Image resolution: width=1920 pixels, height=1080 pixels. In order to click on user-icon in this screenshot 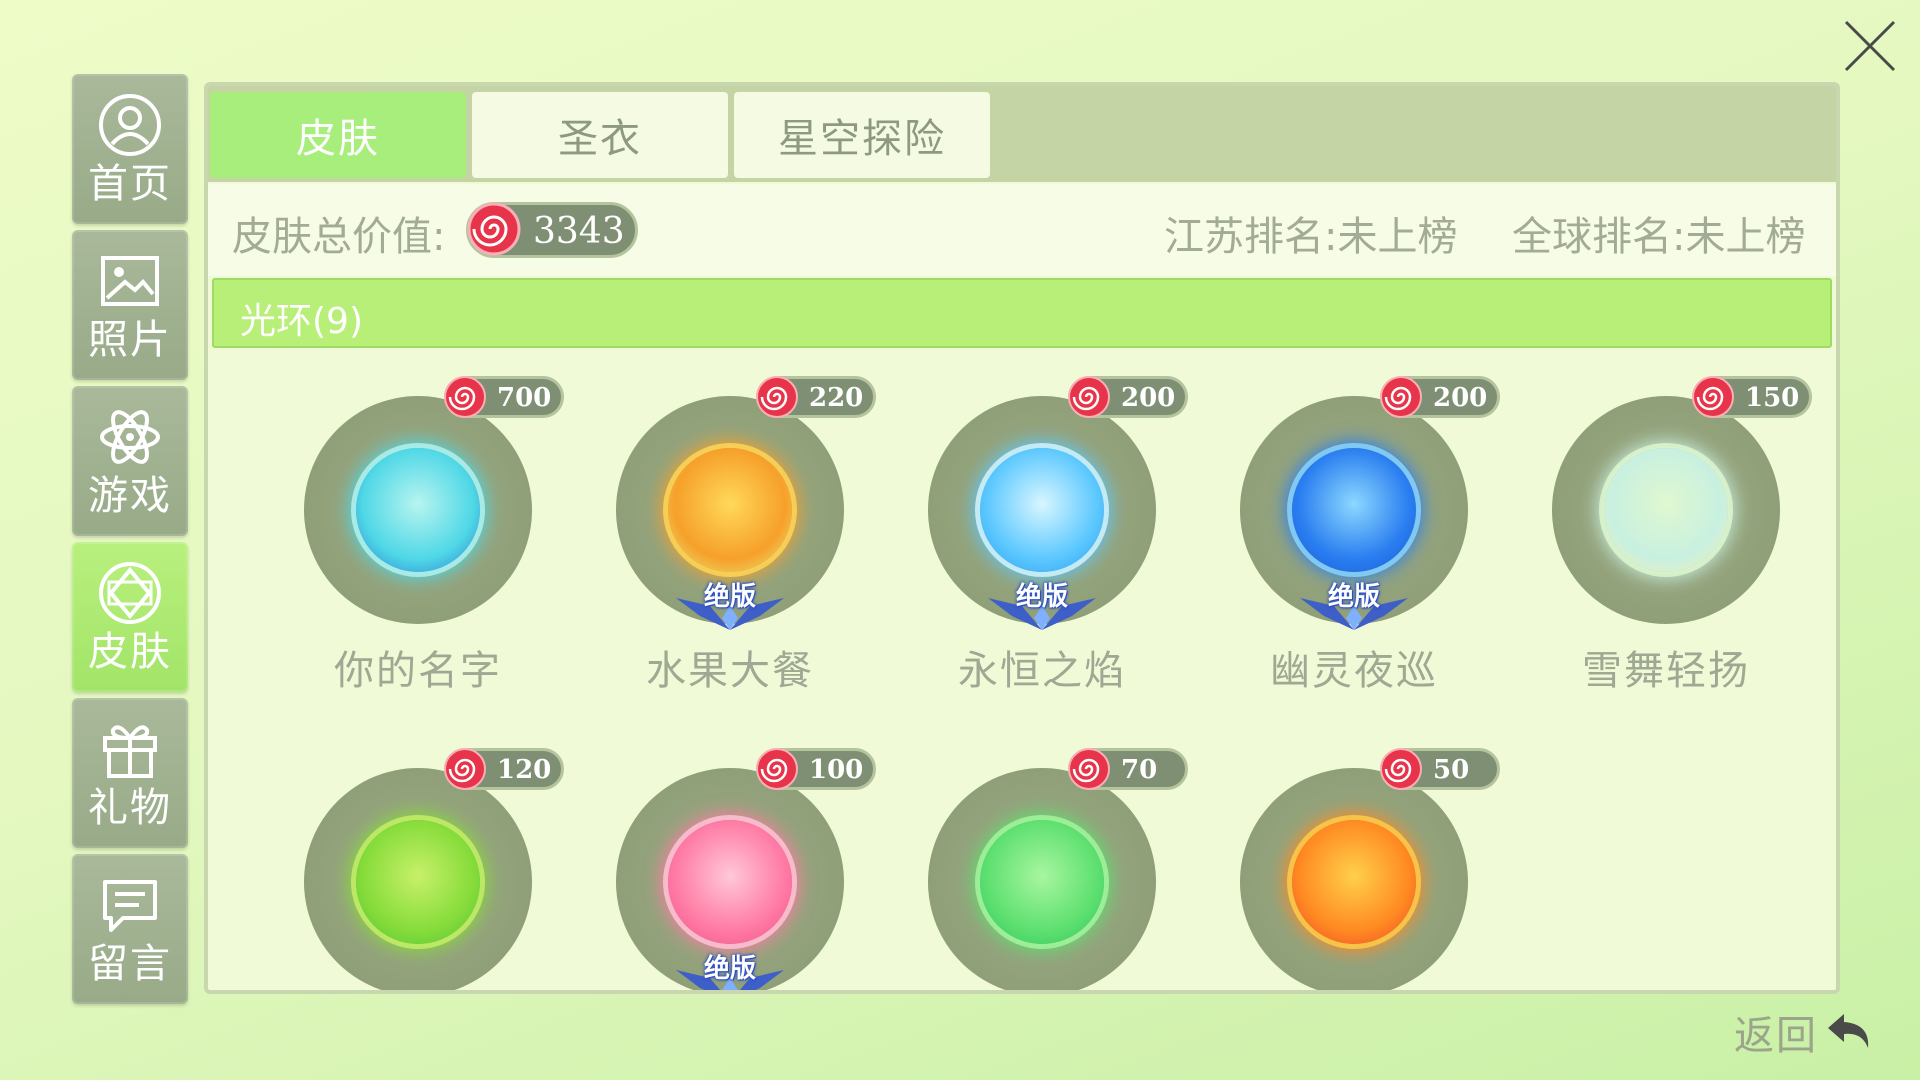, I will do `click(130, 125)`.